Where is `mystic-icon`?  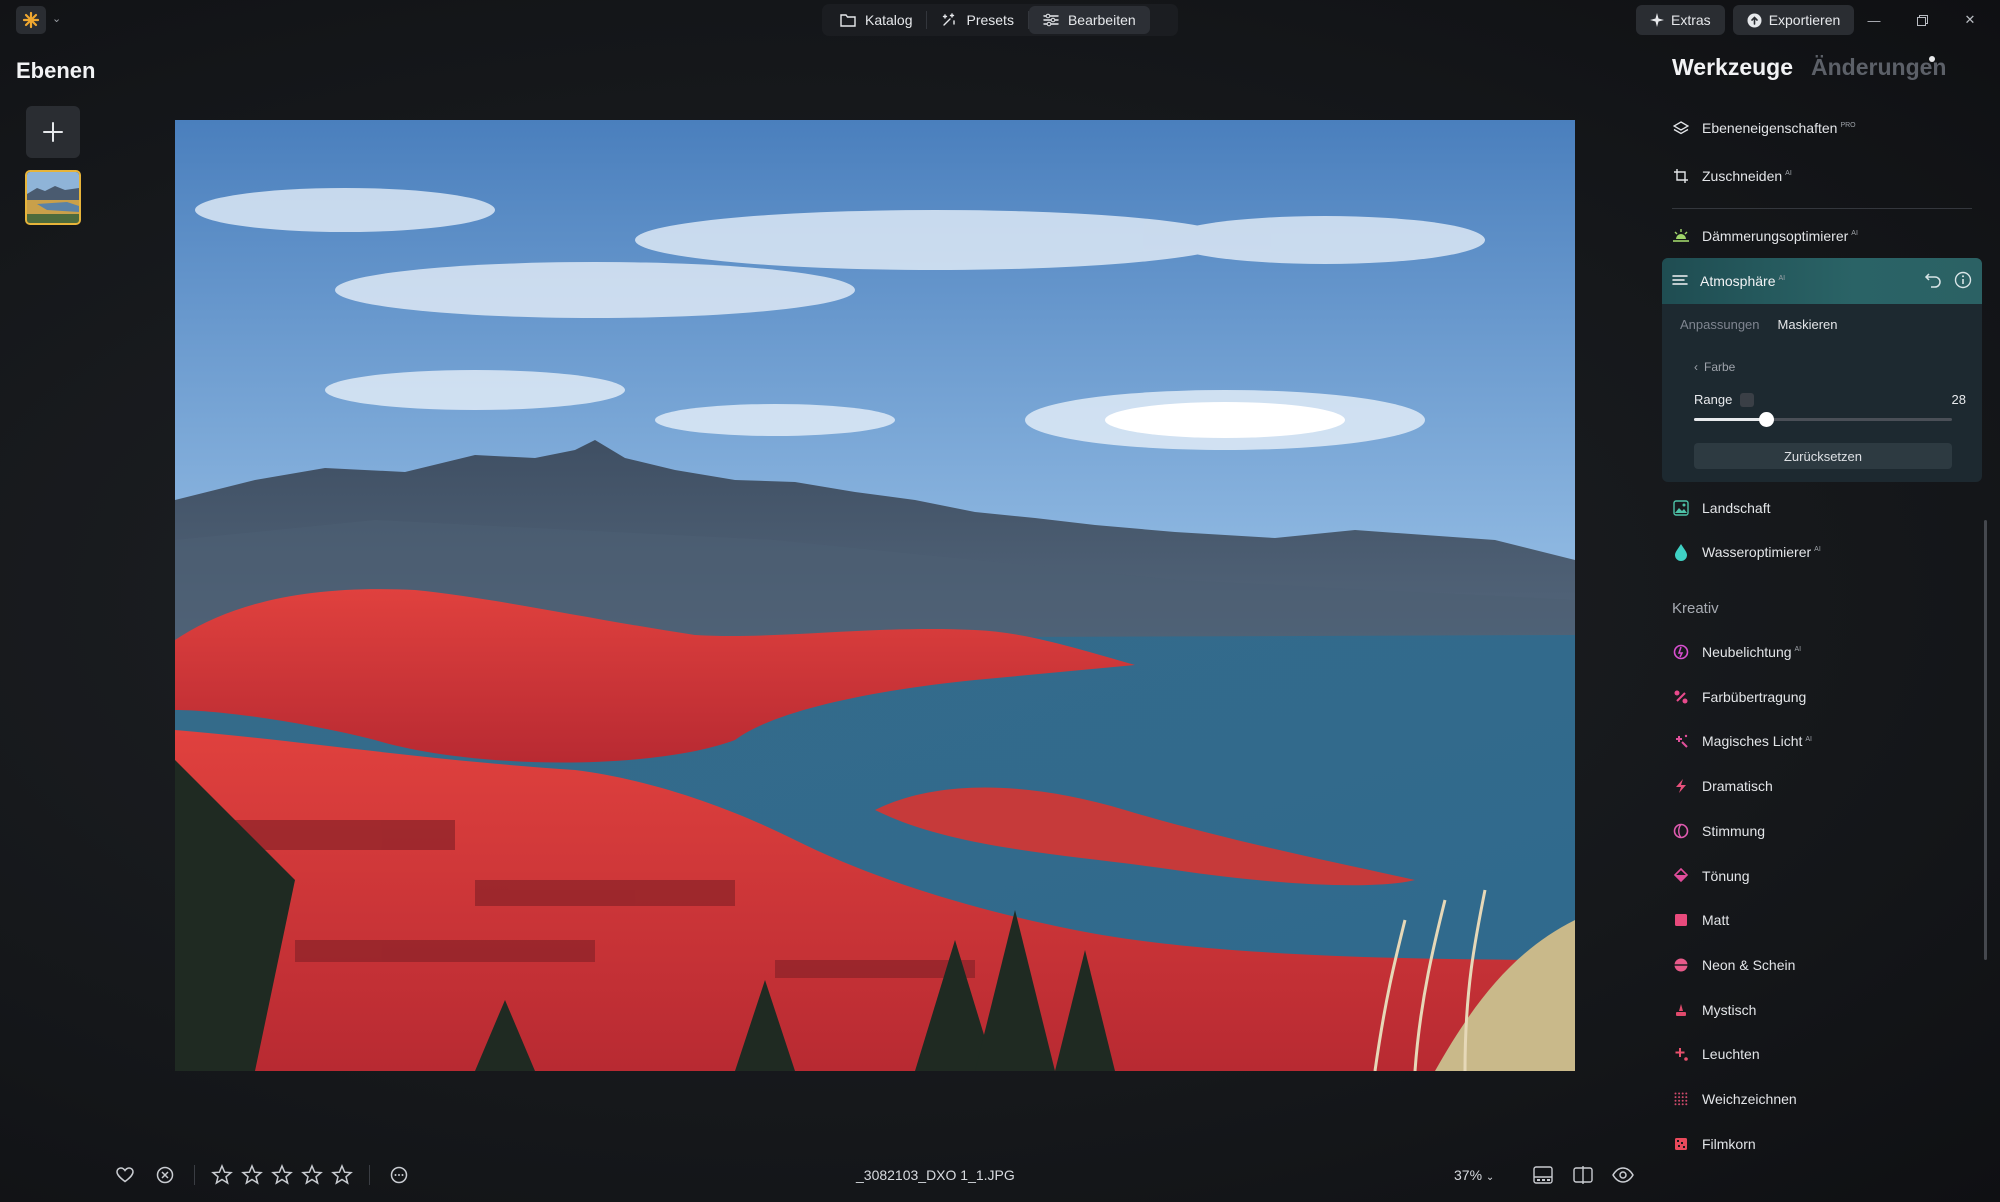
mystic-icon is located at coordinates (1681, 1010).